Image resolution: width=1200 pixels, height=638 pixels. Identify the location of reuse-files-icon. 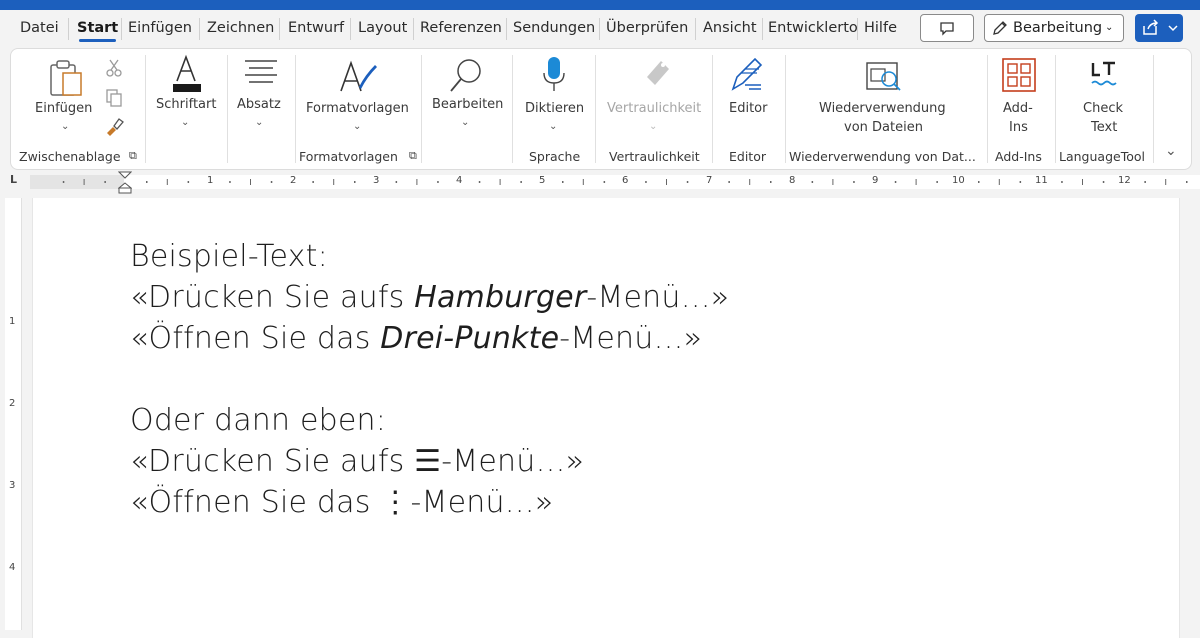
(884, 77).